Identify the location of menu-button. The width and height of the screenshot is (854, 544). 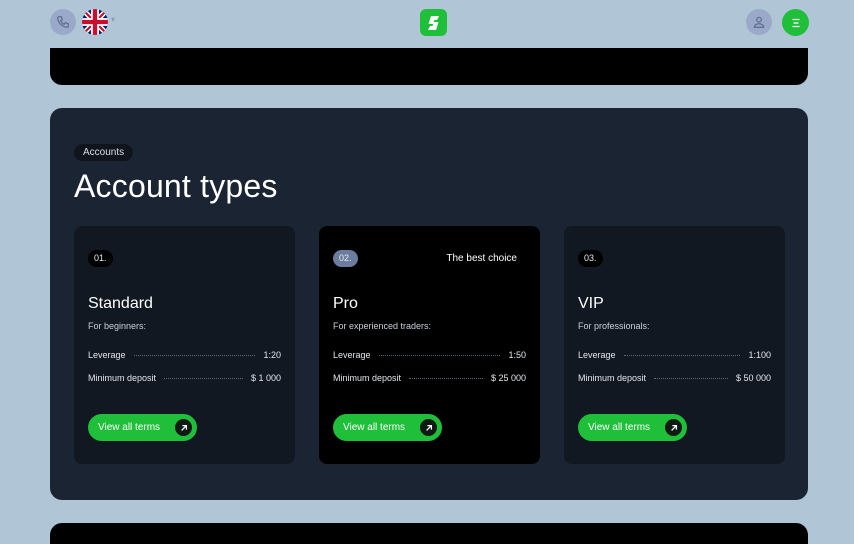
(795, 22).